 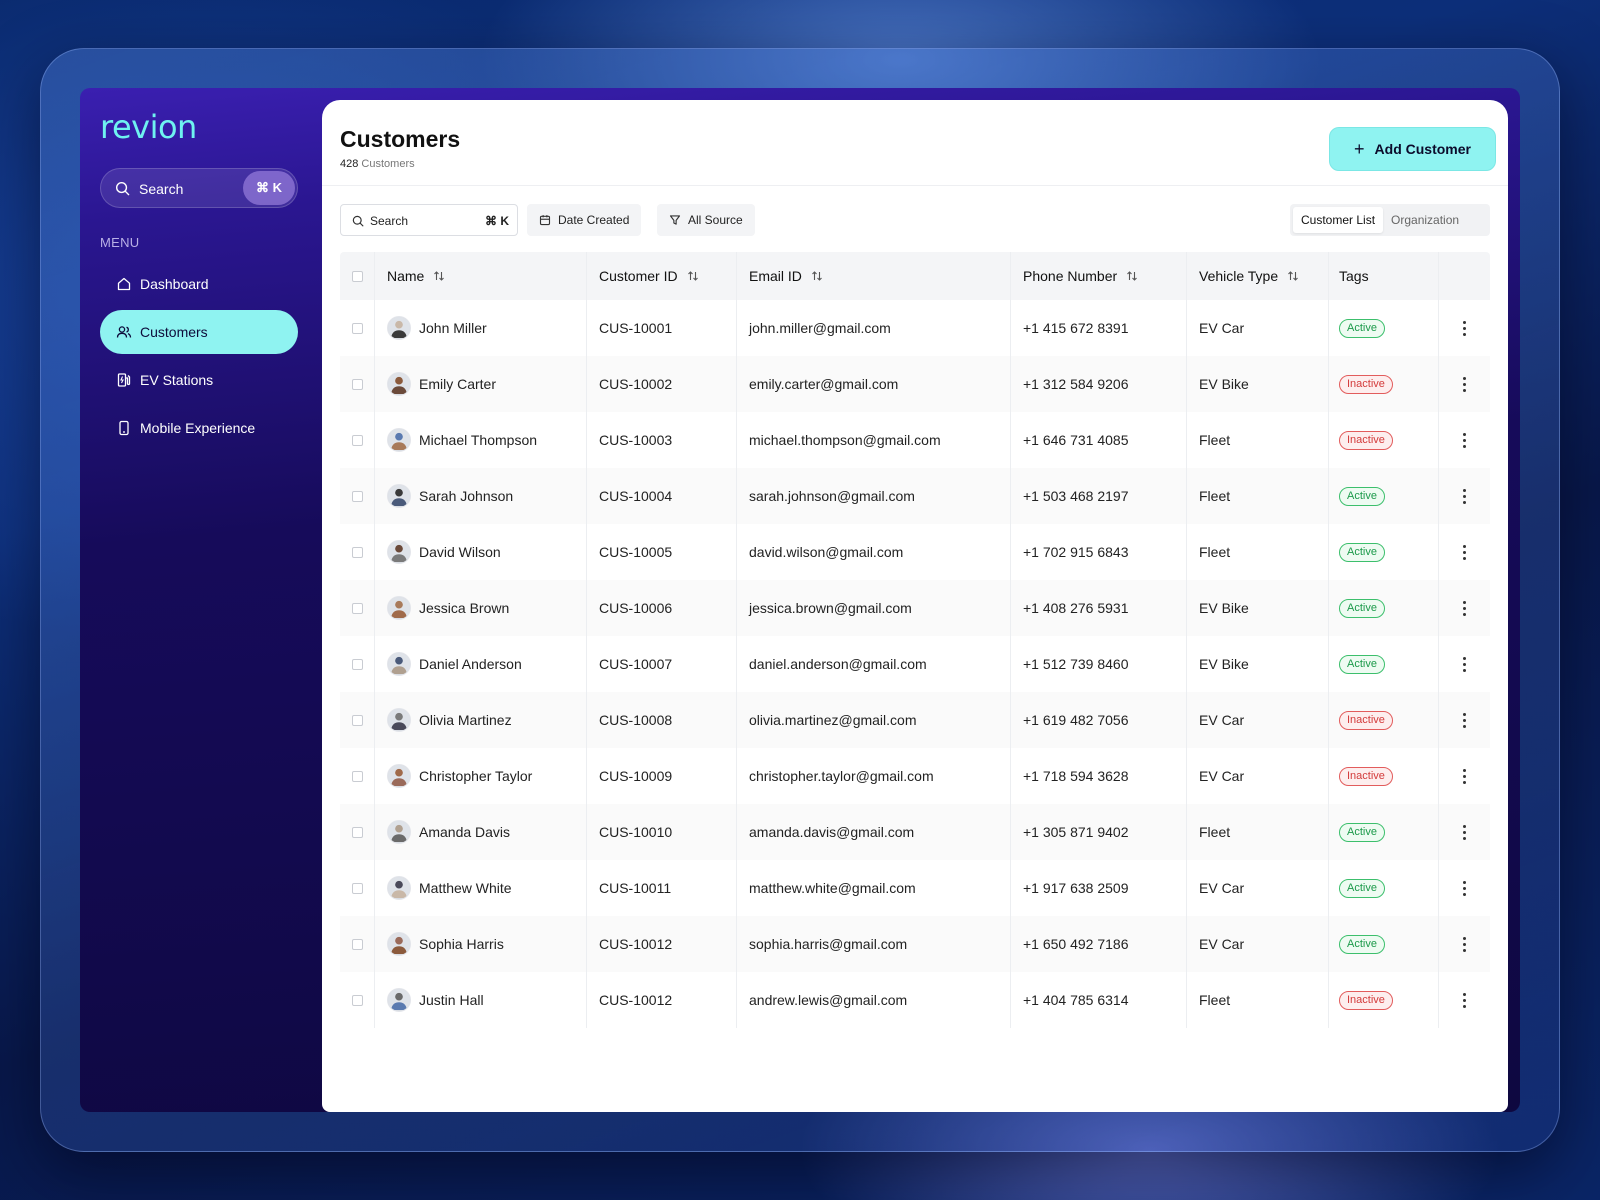 What do you see at coordinates (706, 220) in the screenshot?
I see `source-filter: All Source` at bounding box center [706, 220].